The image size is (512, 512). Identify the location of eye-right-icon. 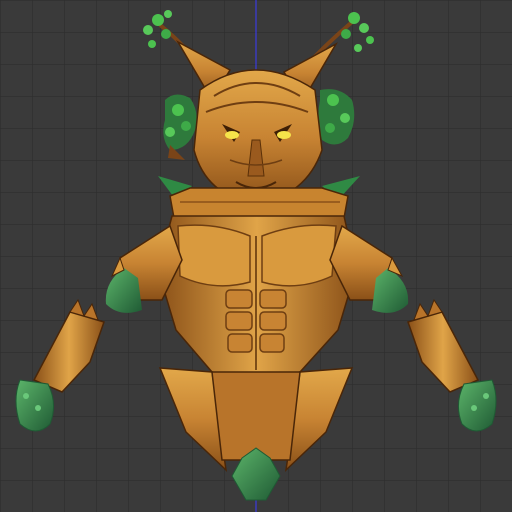
(284, 135).